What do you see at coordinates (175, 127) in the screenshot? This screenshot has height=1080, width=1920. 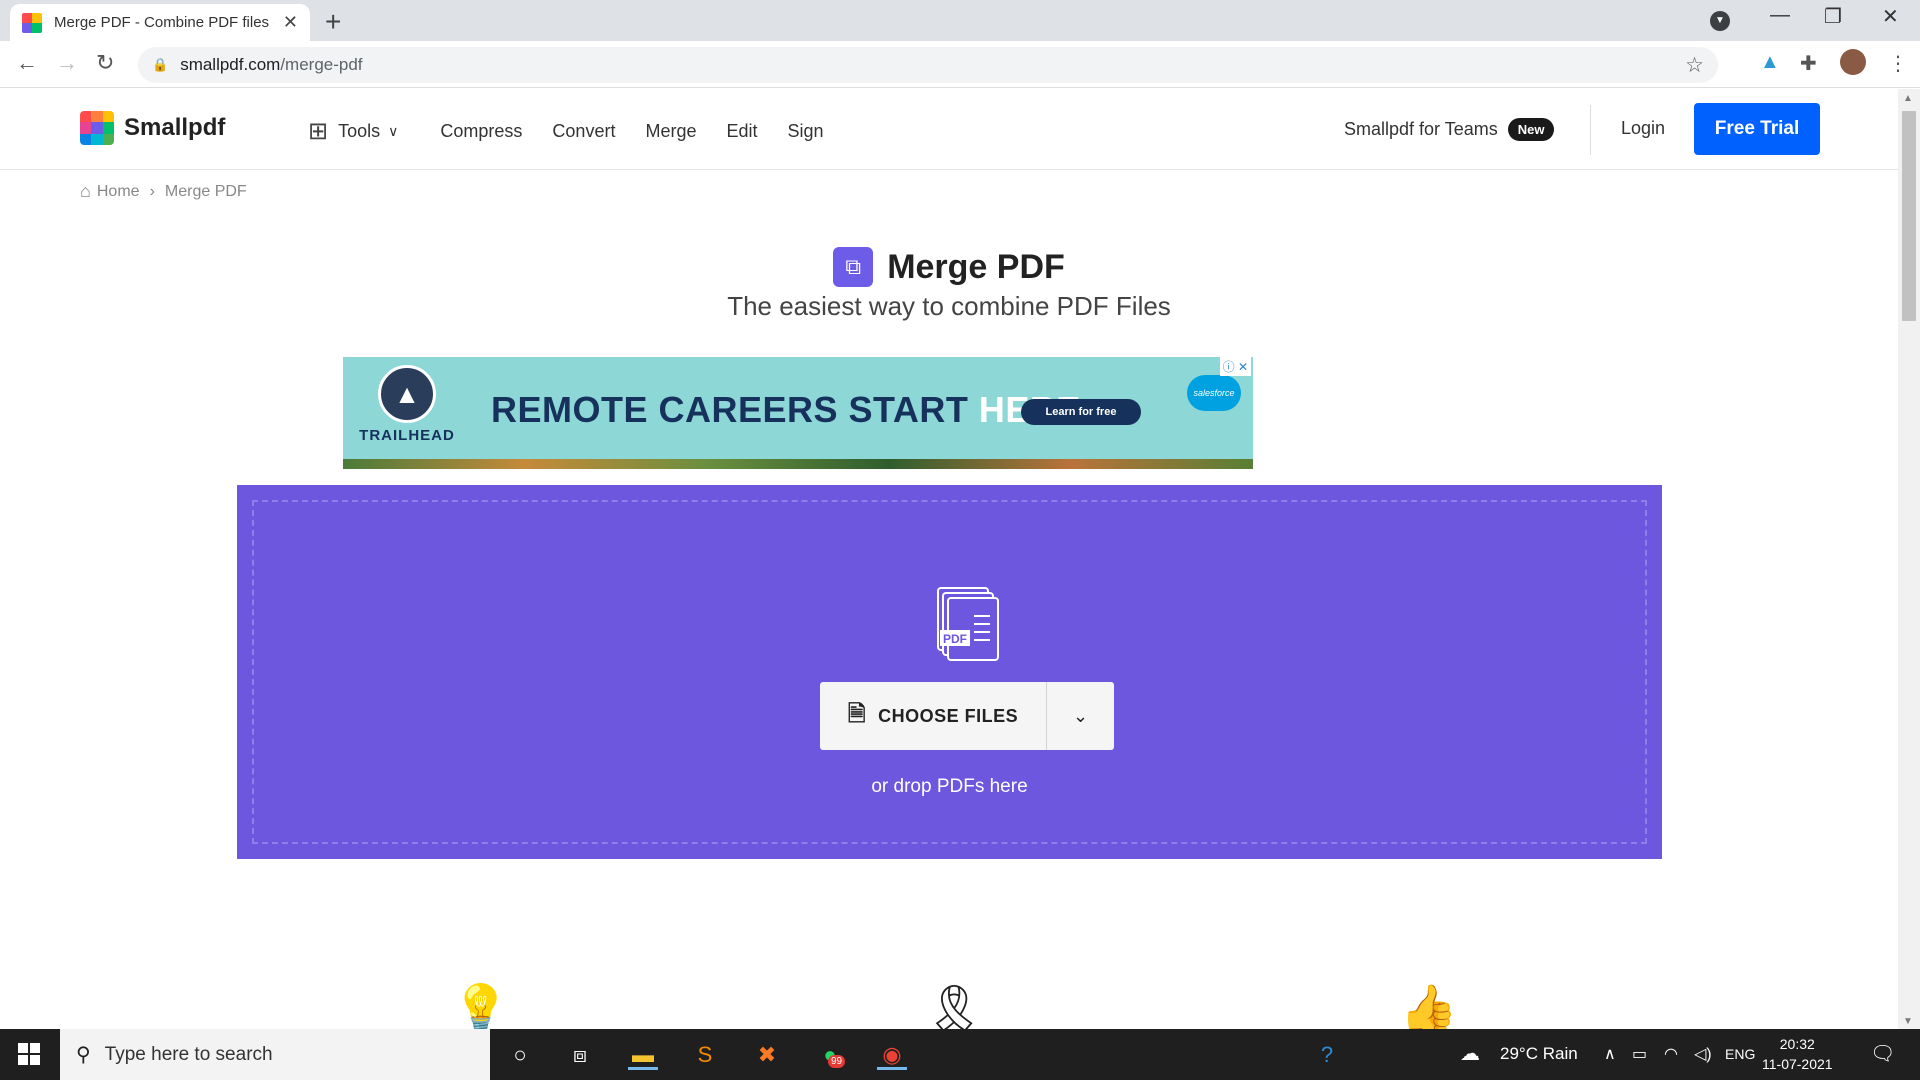 I see `brand-name: Smallpdf` at bounding box center [175, 127].